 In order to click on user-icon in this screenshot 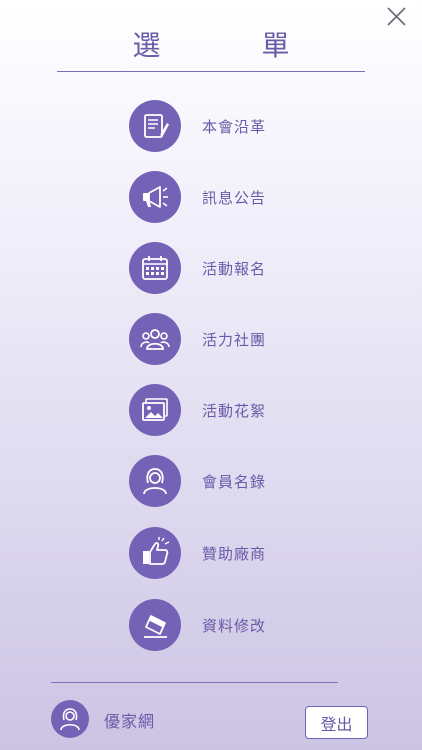, I will do `click(70, 719)`.